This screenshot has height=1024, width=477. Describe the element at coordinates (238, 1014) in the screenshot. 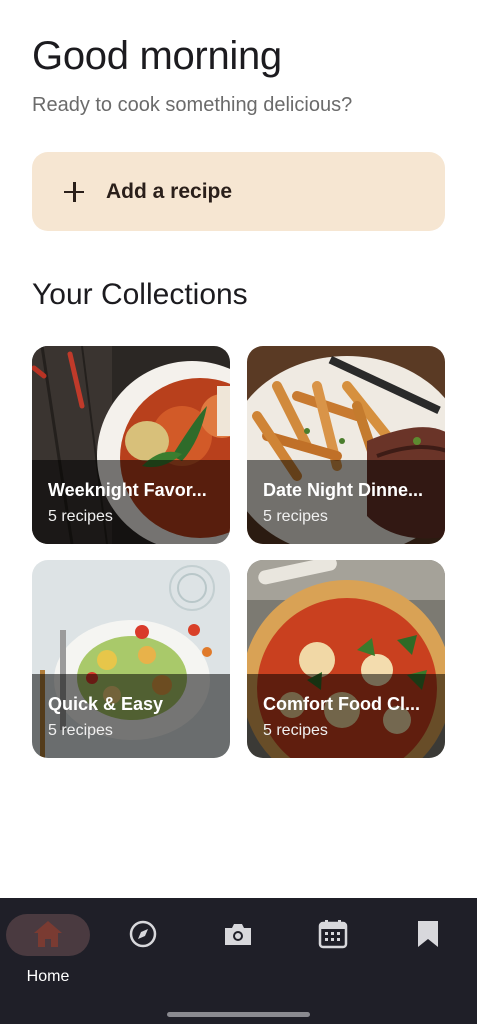

I see `system-home-indicator` at that location.